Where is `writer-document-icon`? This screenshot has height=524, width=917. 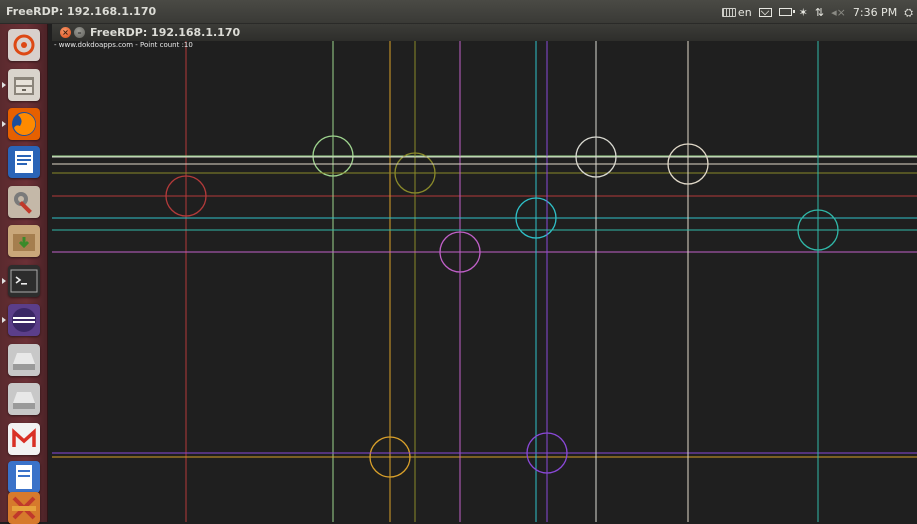 writer-document-icon is located at coordinates (24, 162).